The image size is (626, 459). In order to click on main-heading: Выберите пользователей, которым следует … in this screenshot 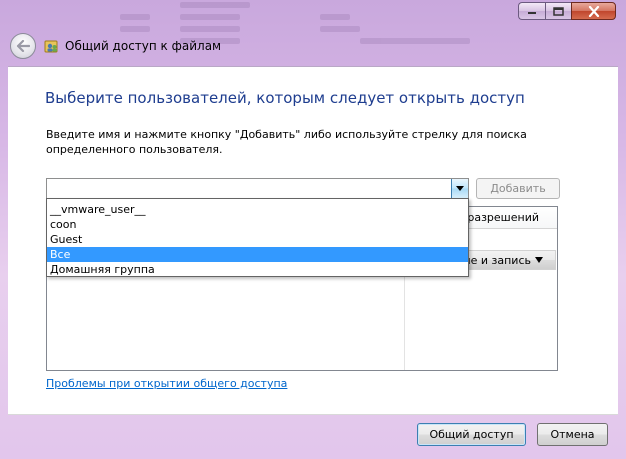, I will do `click(285, 98)`.